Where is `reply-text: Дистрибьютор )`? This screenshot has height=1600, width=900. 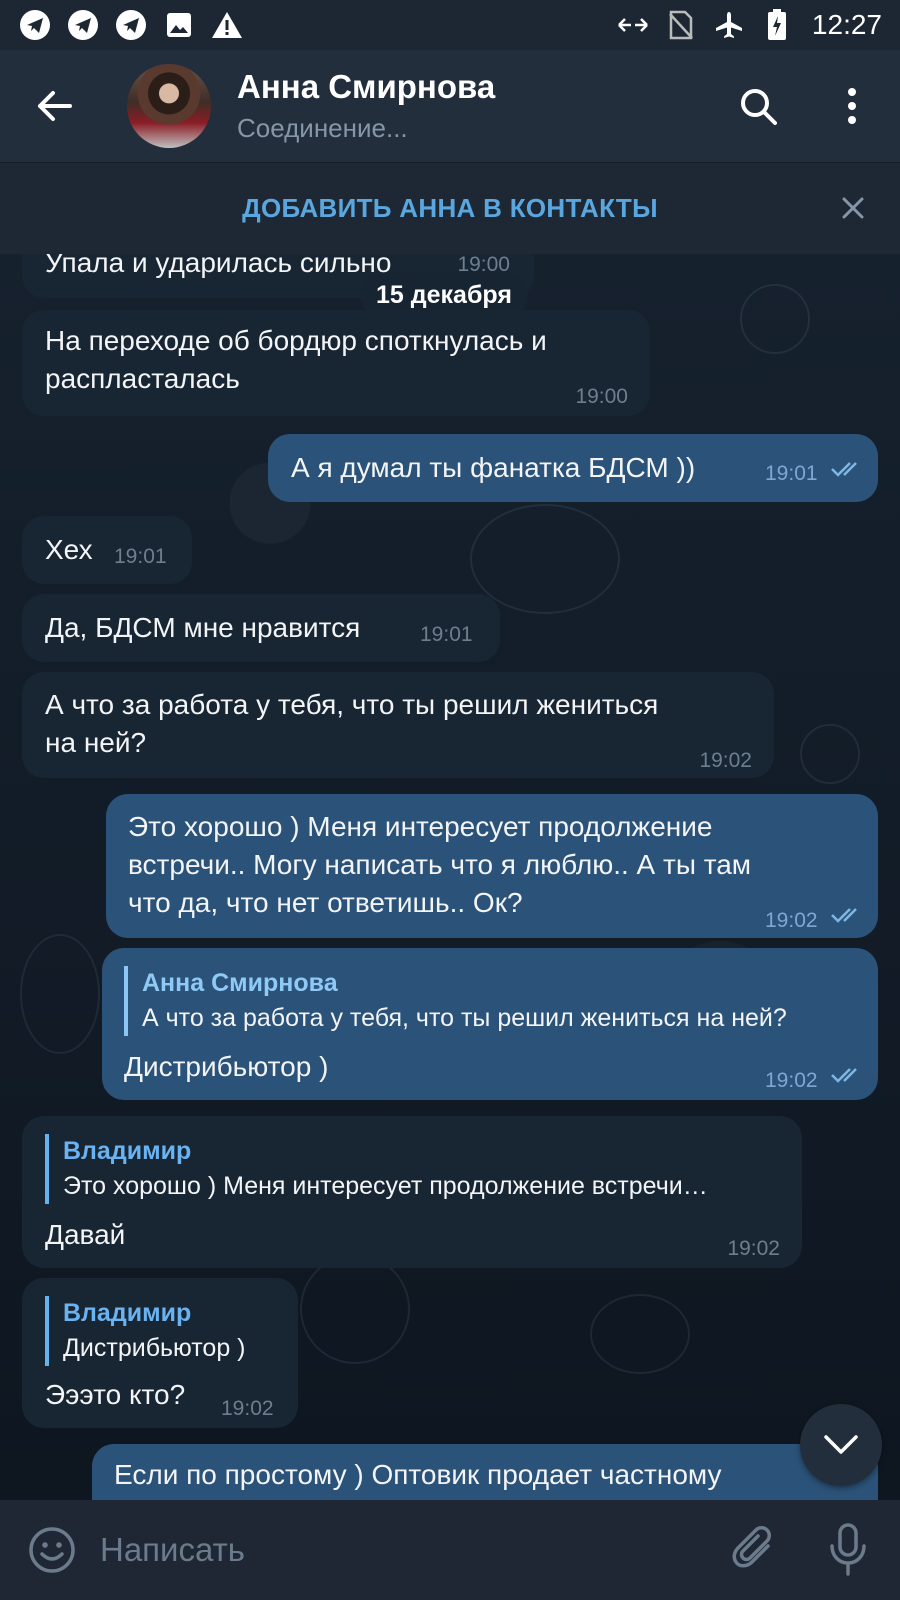 reply-text: Дистрибьютор ) is located at coordinates (154, 1348).